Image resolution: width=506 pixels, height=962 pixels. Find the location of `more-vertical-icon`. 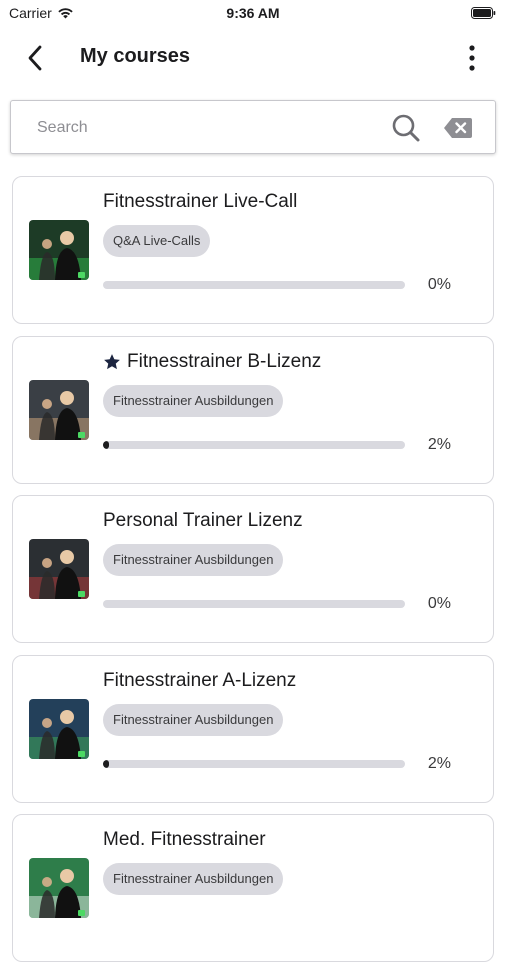

more-vertical-icon is located at coordinates (472, 58).